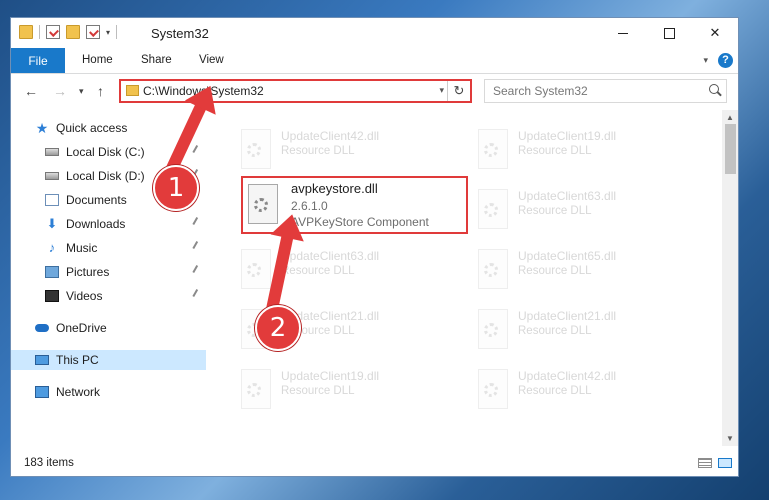 This screenshot has width=769, height=500. What do you see at coordinates (93, 32) in the screenshot?
I see `customize-icon` at bounding box center [93, 32].